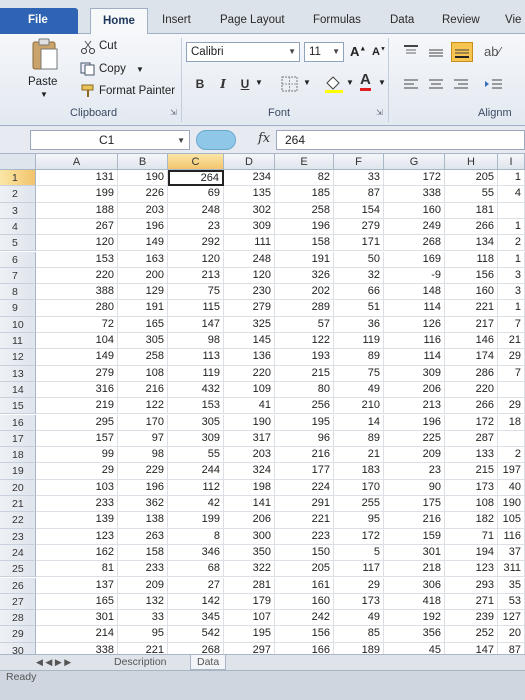 Image resolution: width=525 pixels, height=700 pixels. Describe the element at coordinates (471, 504) in the screenshot. I see `table-cell: 108` at that location.